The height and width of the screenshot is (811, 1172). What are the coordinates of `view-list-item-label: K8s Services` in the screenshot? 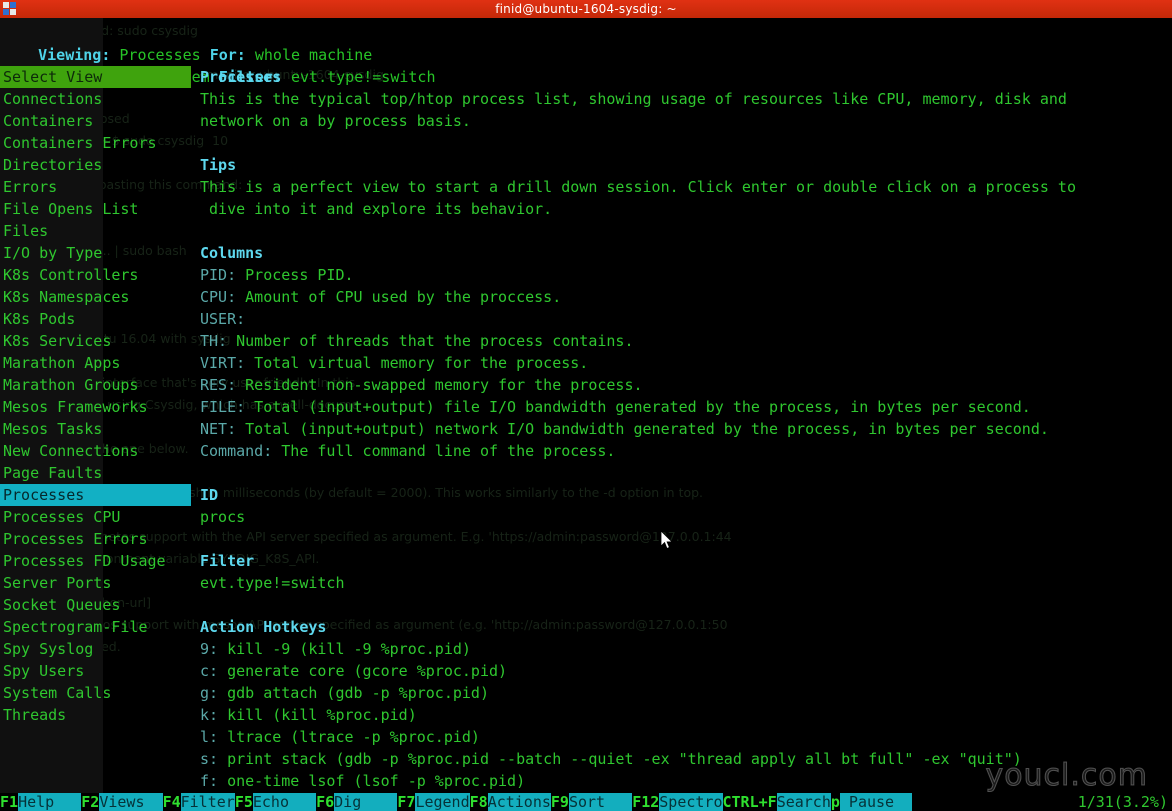 It's located at (57, 341).